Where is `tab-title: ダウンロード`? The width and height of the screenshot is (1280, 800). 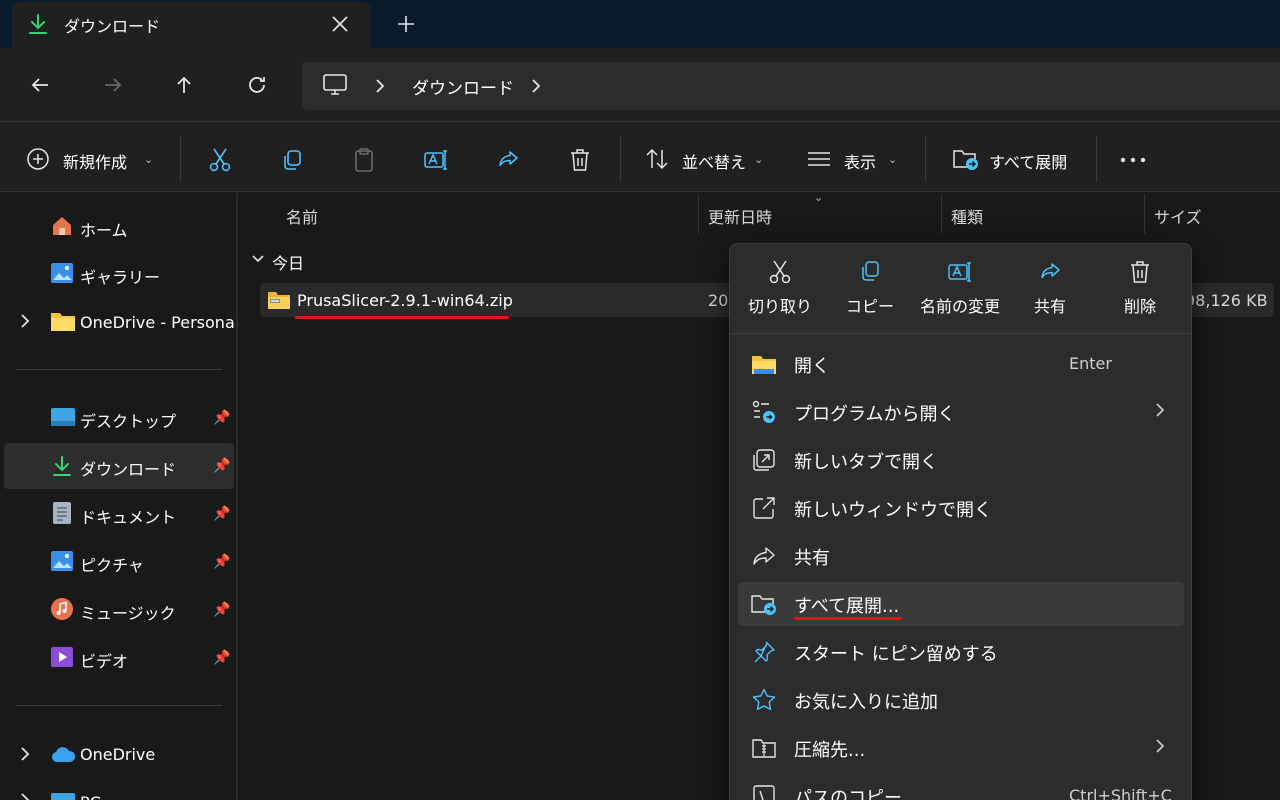 tab-title: ダウンロード is located at coordinates (112, 26).